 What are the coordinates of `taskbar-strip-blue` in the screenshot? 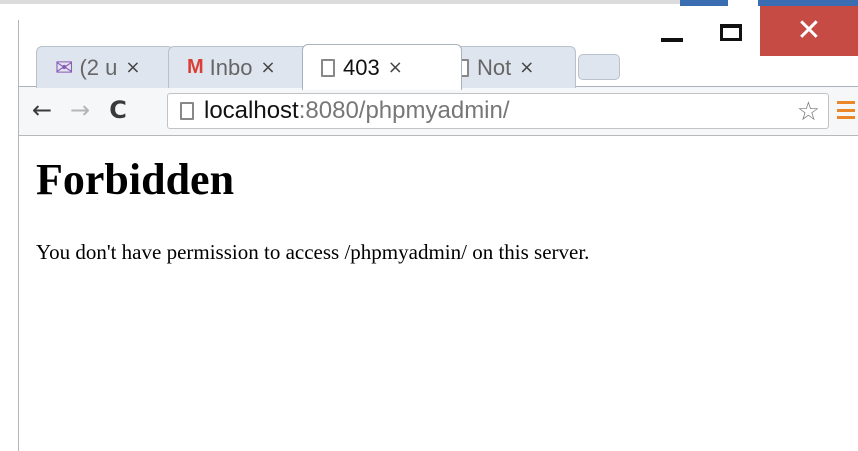 It's located at (704, 3).